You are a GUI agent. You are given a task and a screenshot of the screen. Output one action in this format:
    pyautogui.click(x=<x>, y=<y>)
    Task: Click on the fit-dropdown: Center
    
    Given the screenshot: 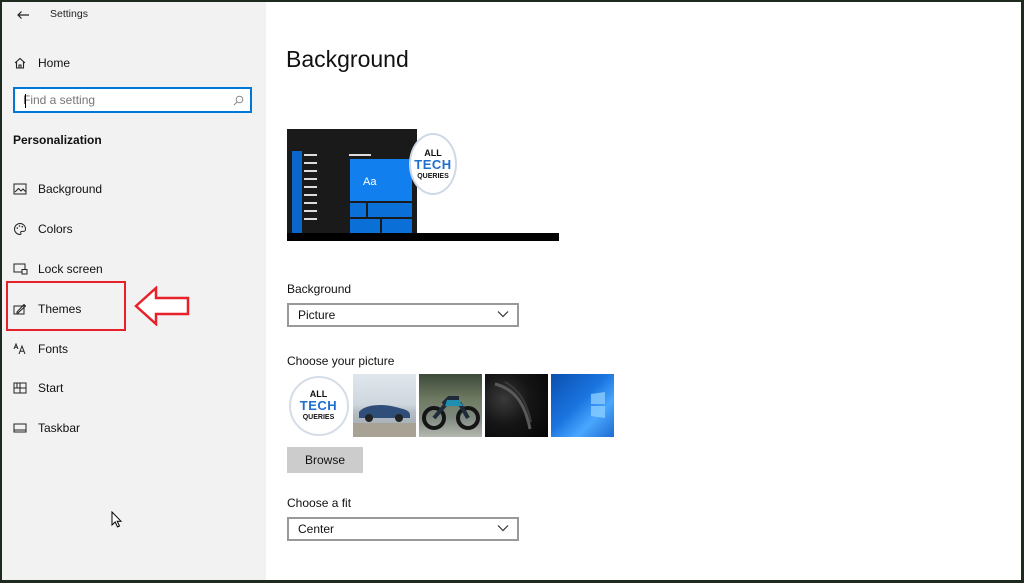 What is the action you would take?
    pyautogui.click(x=403, y=529)
    